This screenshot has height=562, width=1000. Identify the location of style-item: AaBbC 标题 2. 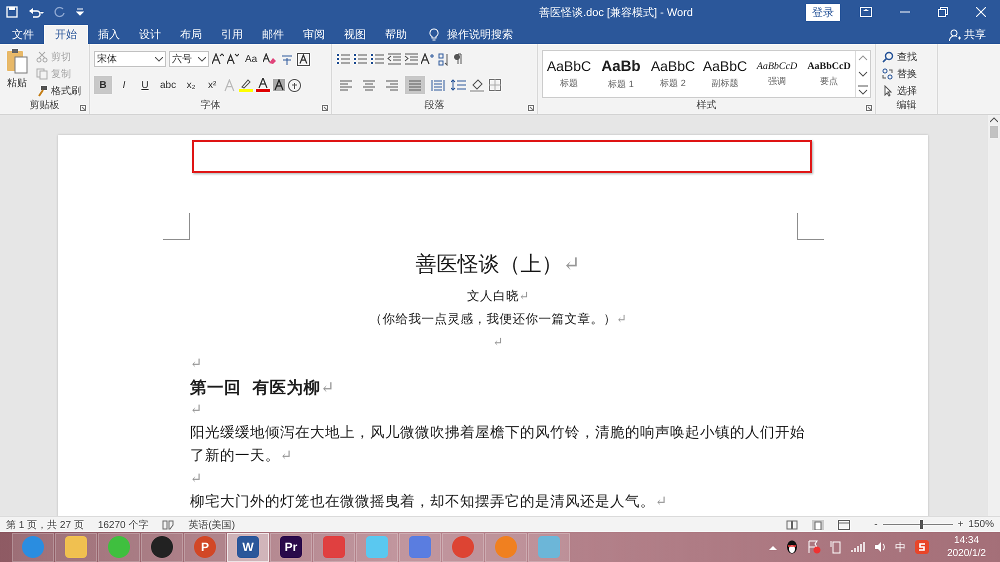
(673, 74).